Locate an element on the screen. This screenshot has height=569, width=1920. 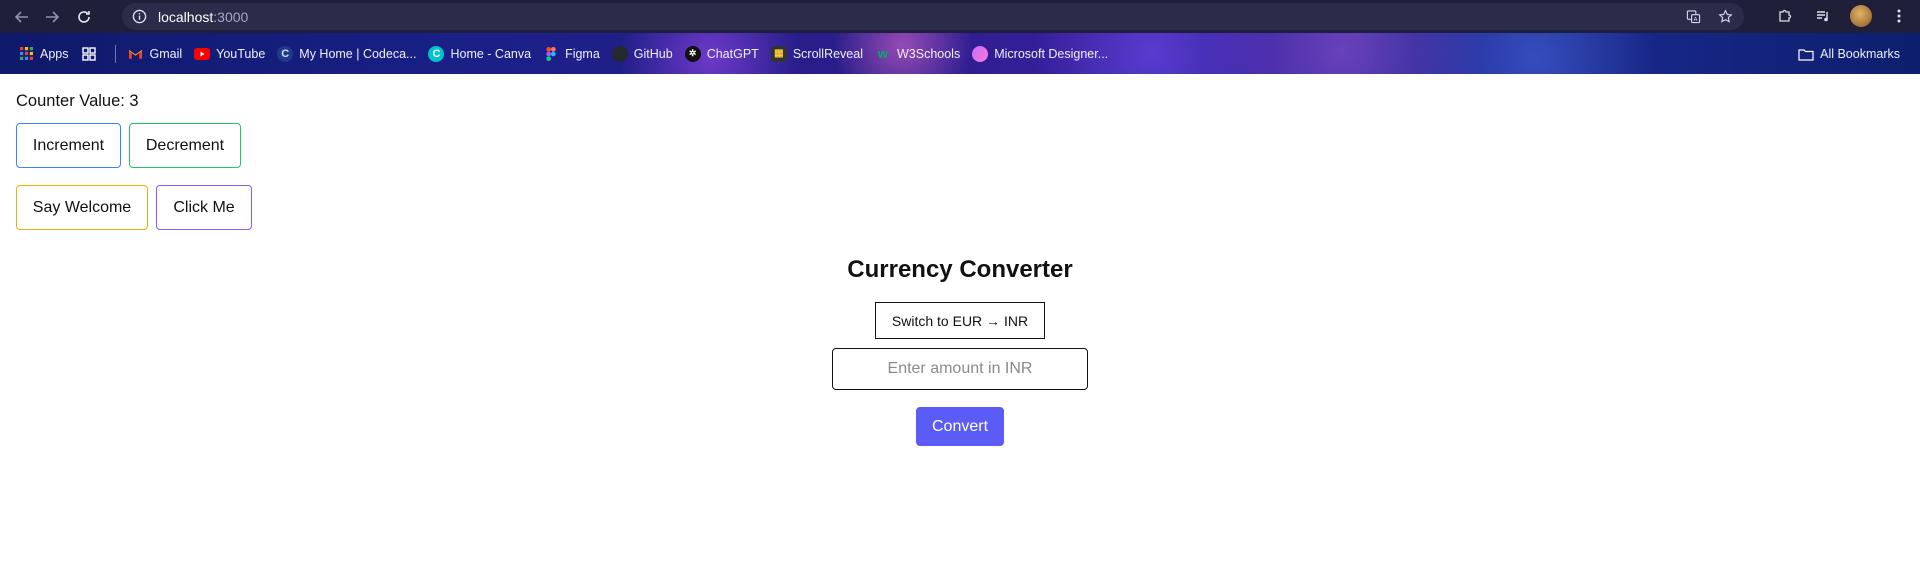
site-info-icon is located at coordinates (139, 17).